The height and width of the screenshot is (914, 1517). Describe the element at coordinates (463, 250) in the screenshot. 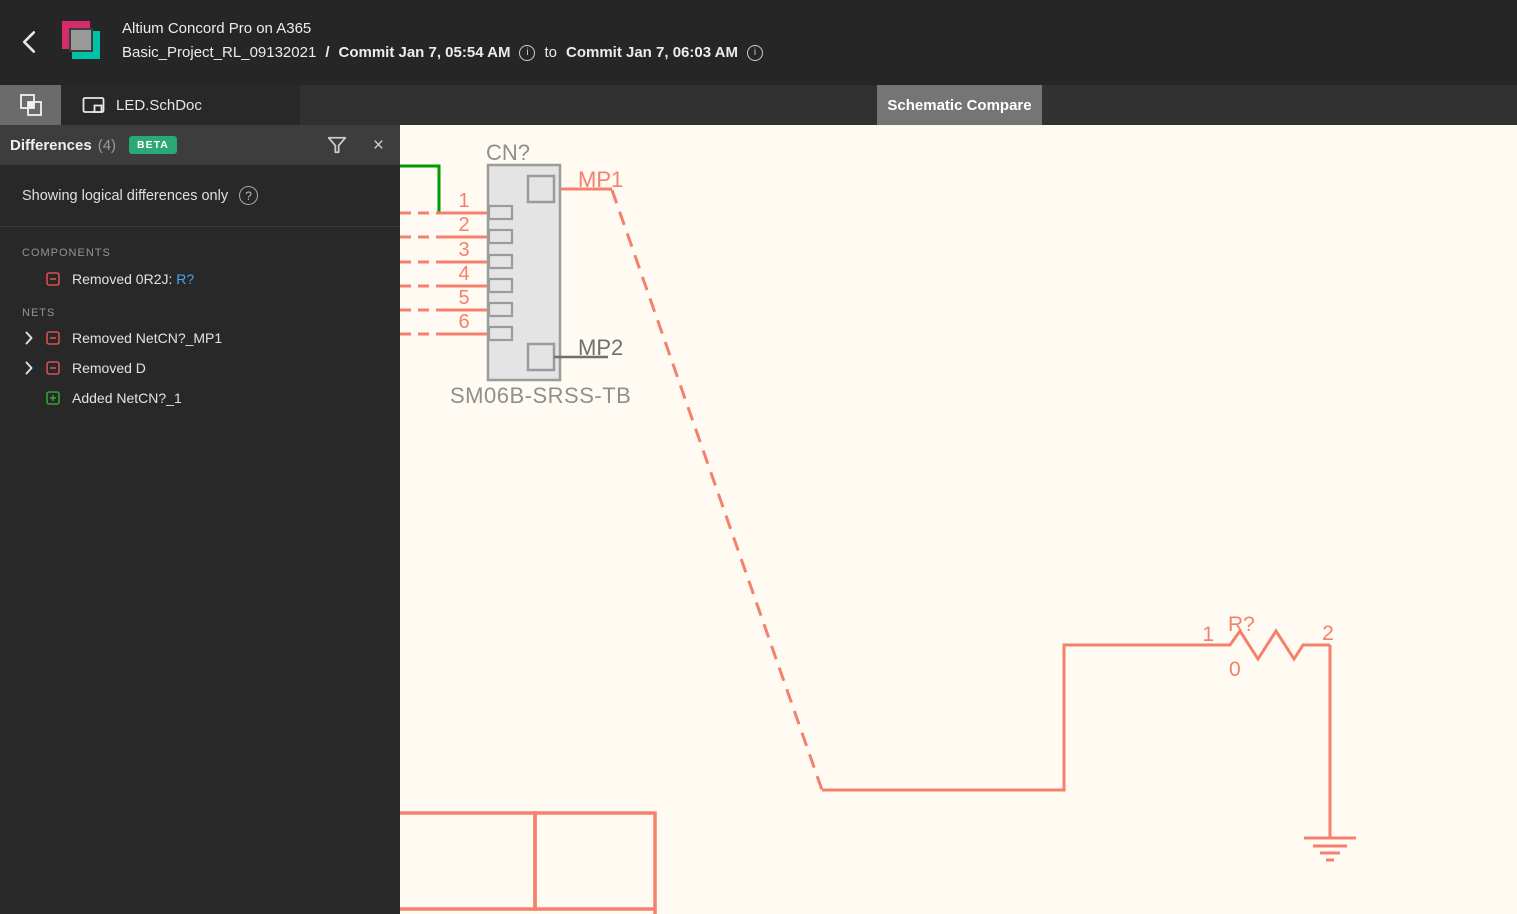

I see `svg-text: 3` at that location.